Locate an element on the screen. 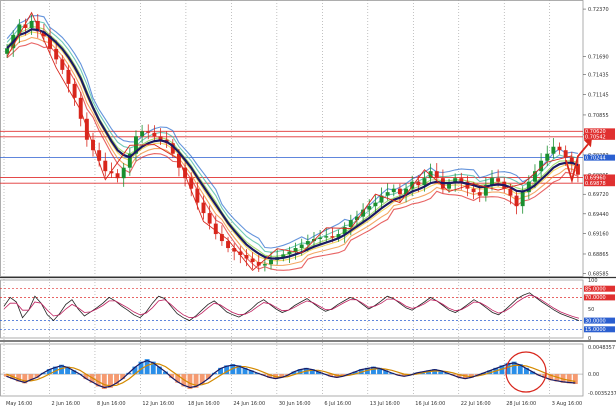 The width and height of the screenshot is (616, 408). time-tick-label: 13 Jul 16:00 is located at coordinates (385, 404).